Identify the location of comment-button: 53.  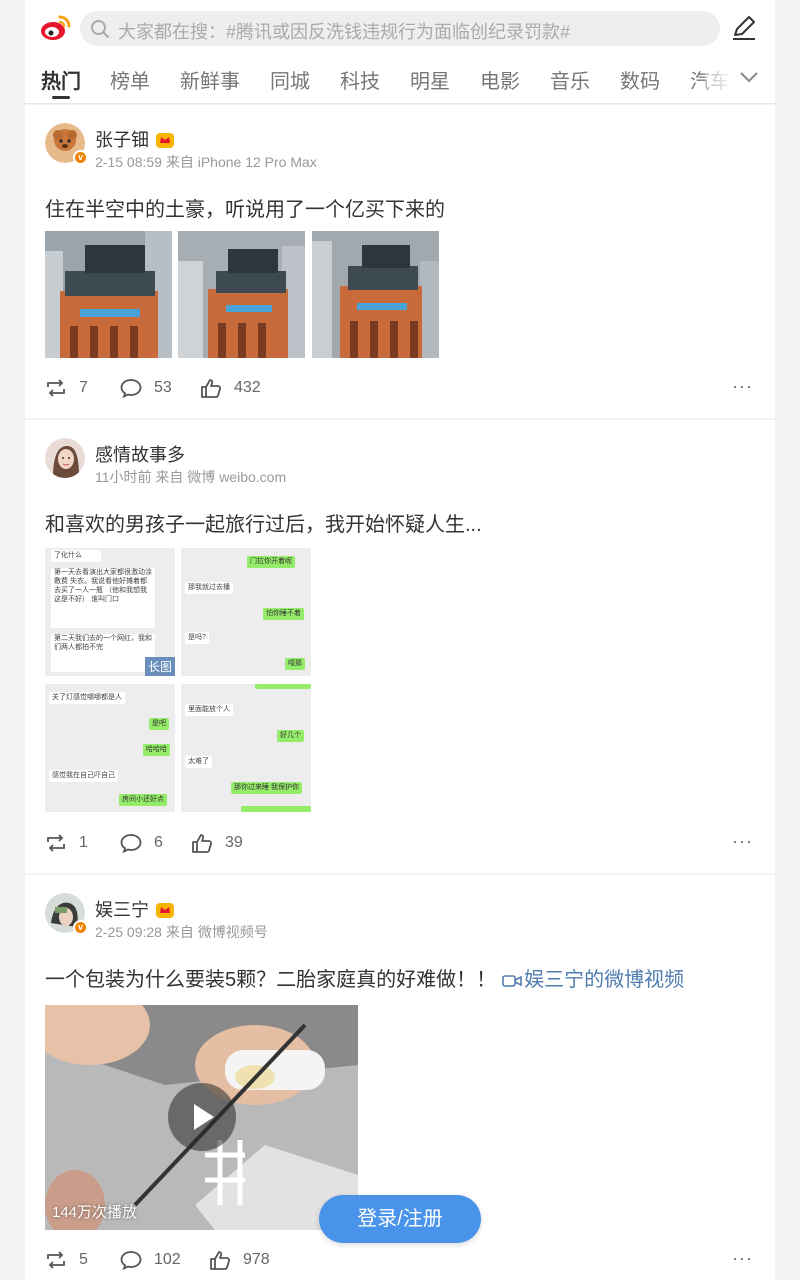
(146, 388).